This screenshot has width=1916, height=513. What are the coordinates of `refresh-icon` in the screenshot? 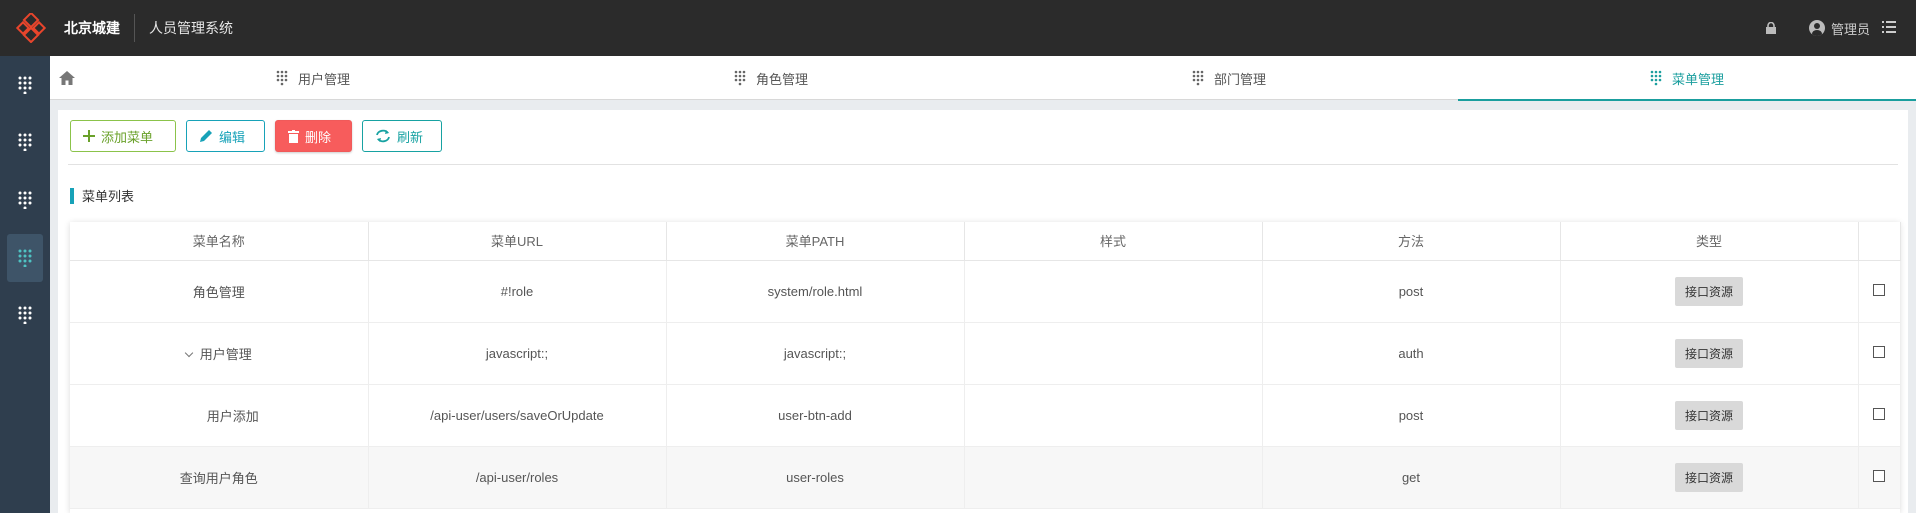 It's located at (383, 136).